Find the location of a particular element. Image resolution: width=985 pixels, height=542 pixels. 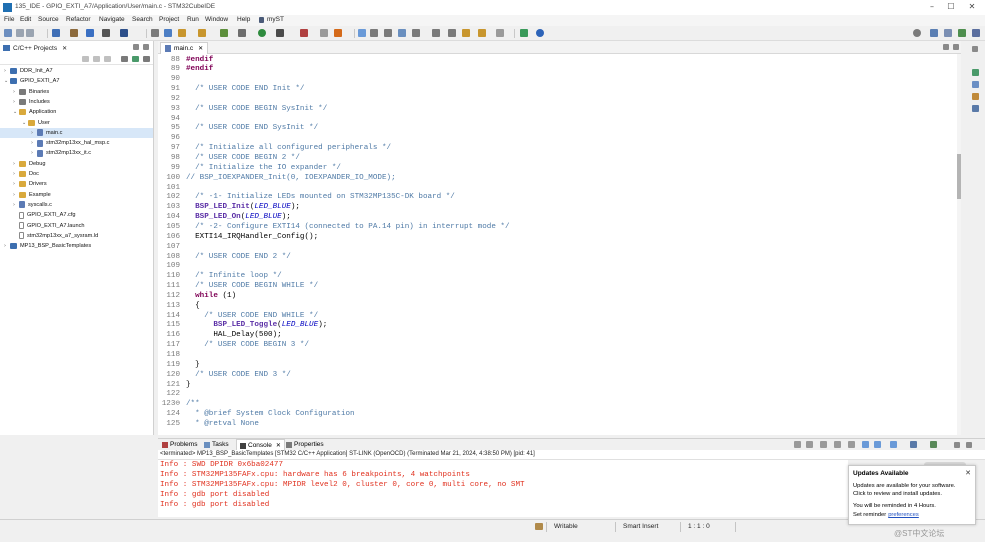

next-annotation-icon is located at coordinates (436, 33).